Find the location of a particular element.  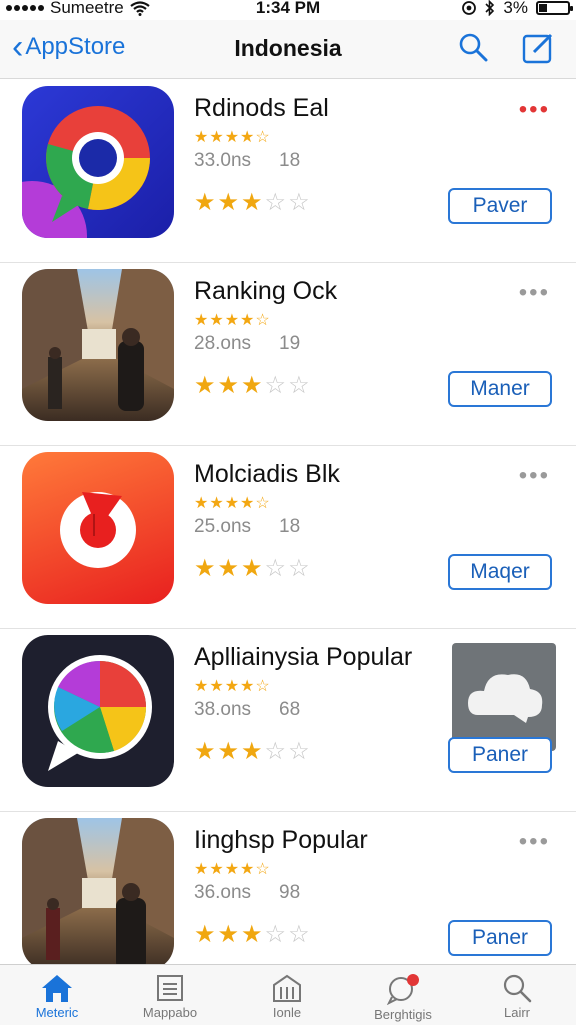

cloud-icon is located at coordinates (505, 698).